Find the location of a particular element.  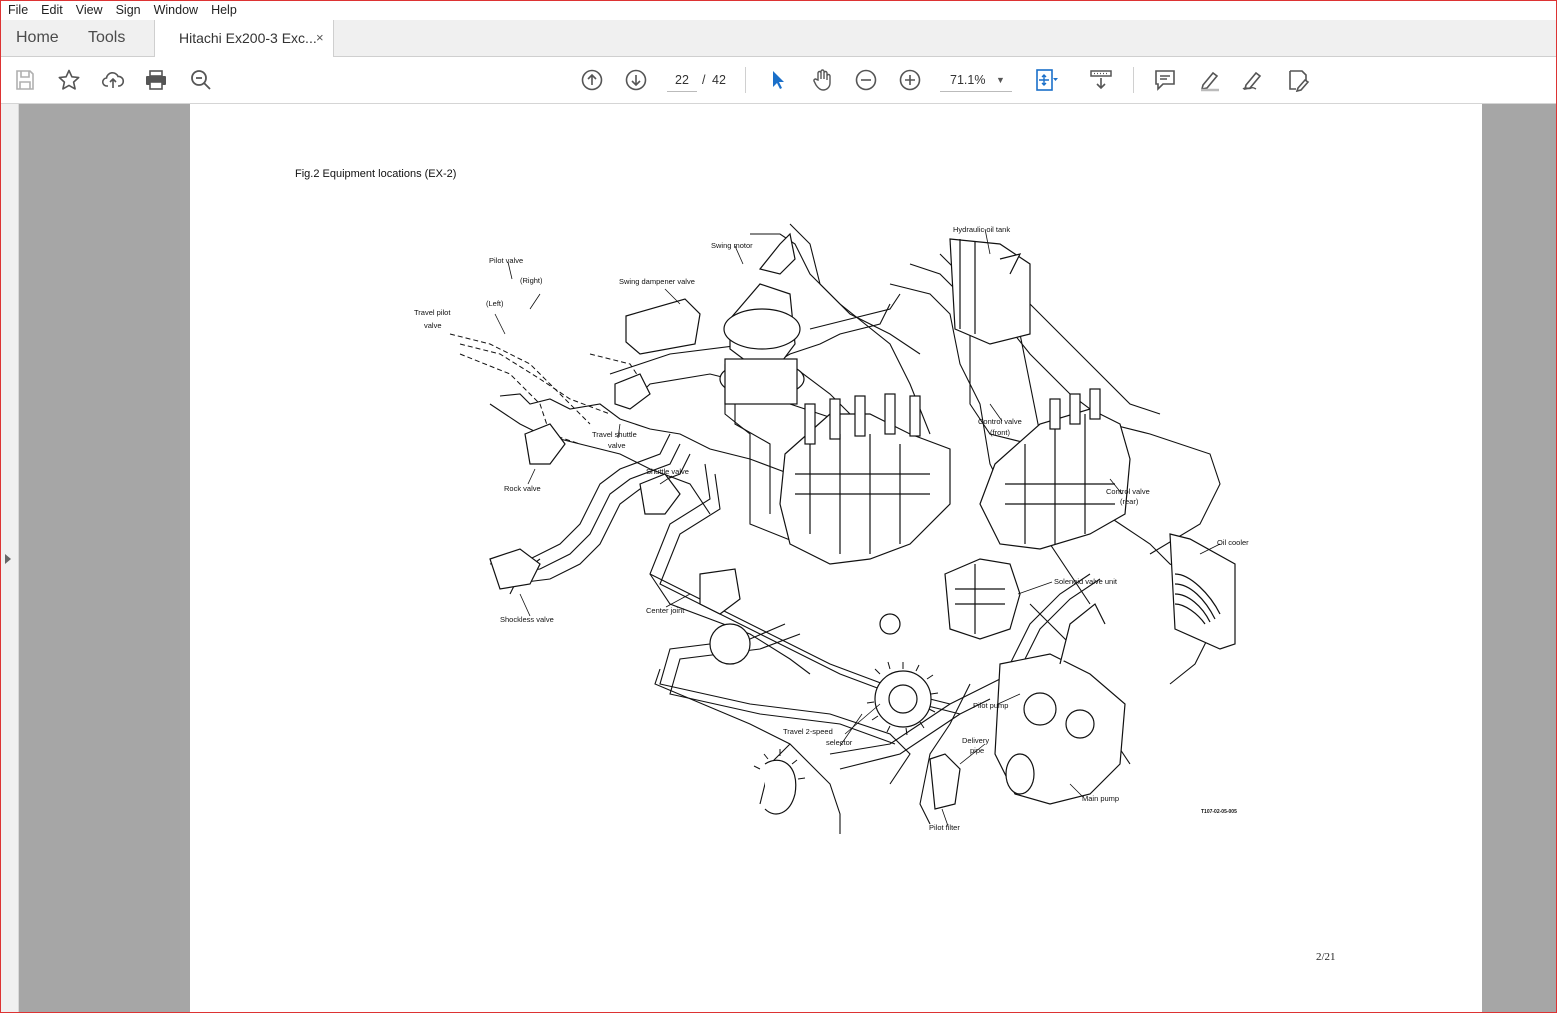

toolbar: 22 / 42 71.1% ▼ is located at coordinates (778, 80).